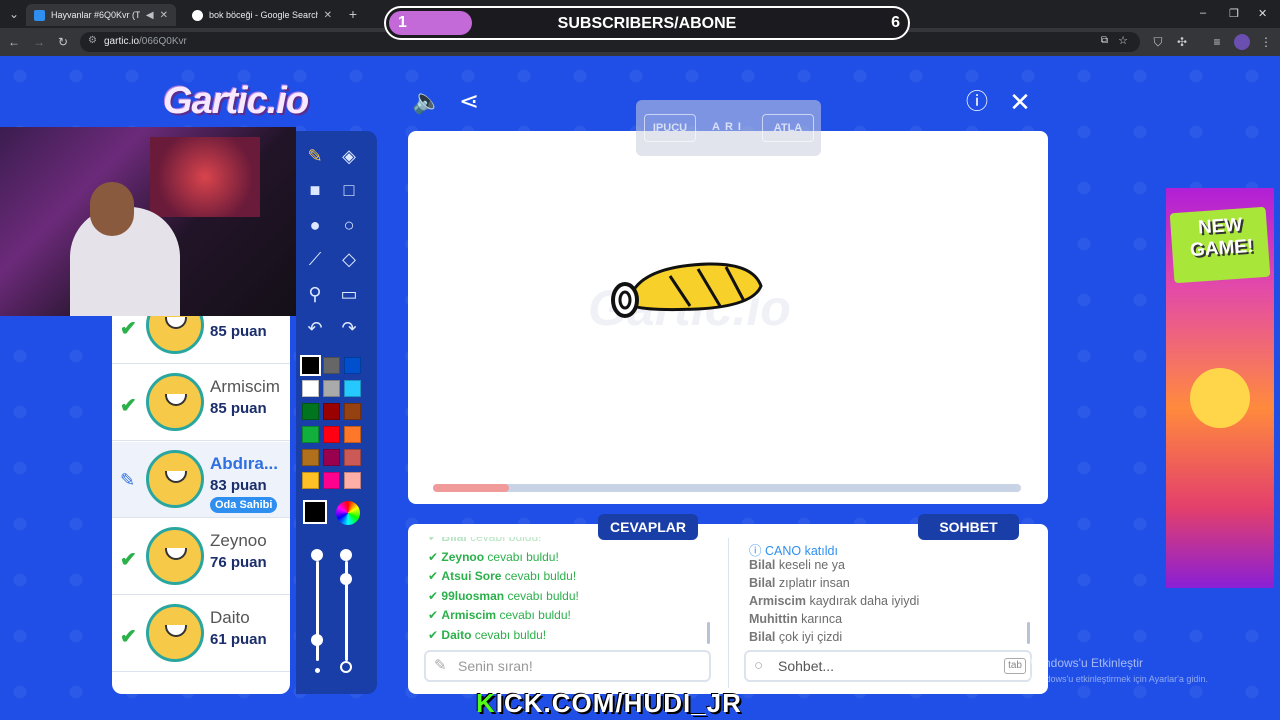  I want to click on filled-rect-icon: ■, so click(315, 190).